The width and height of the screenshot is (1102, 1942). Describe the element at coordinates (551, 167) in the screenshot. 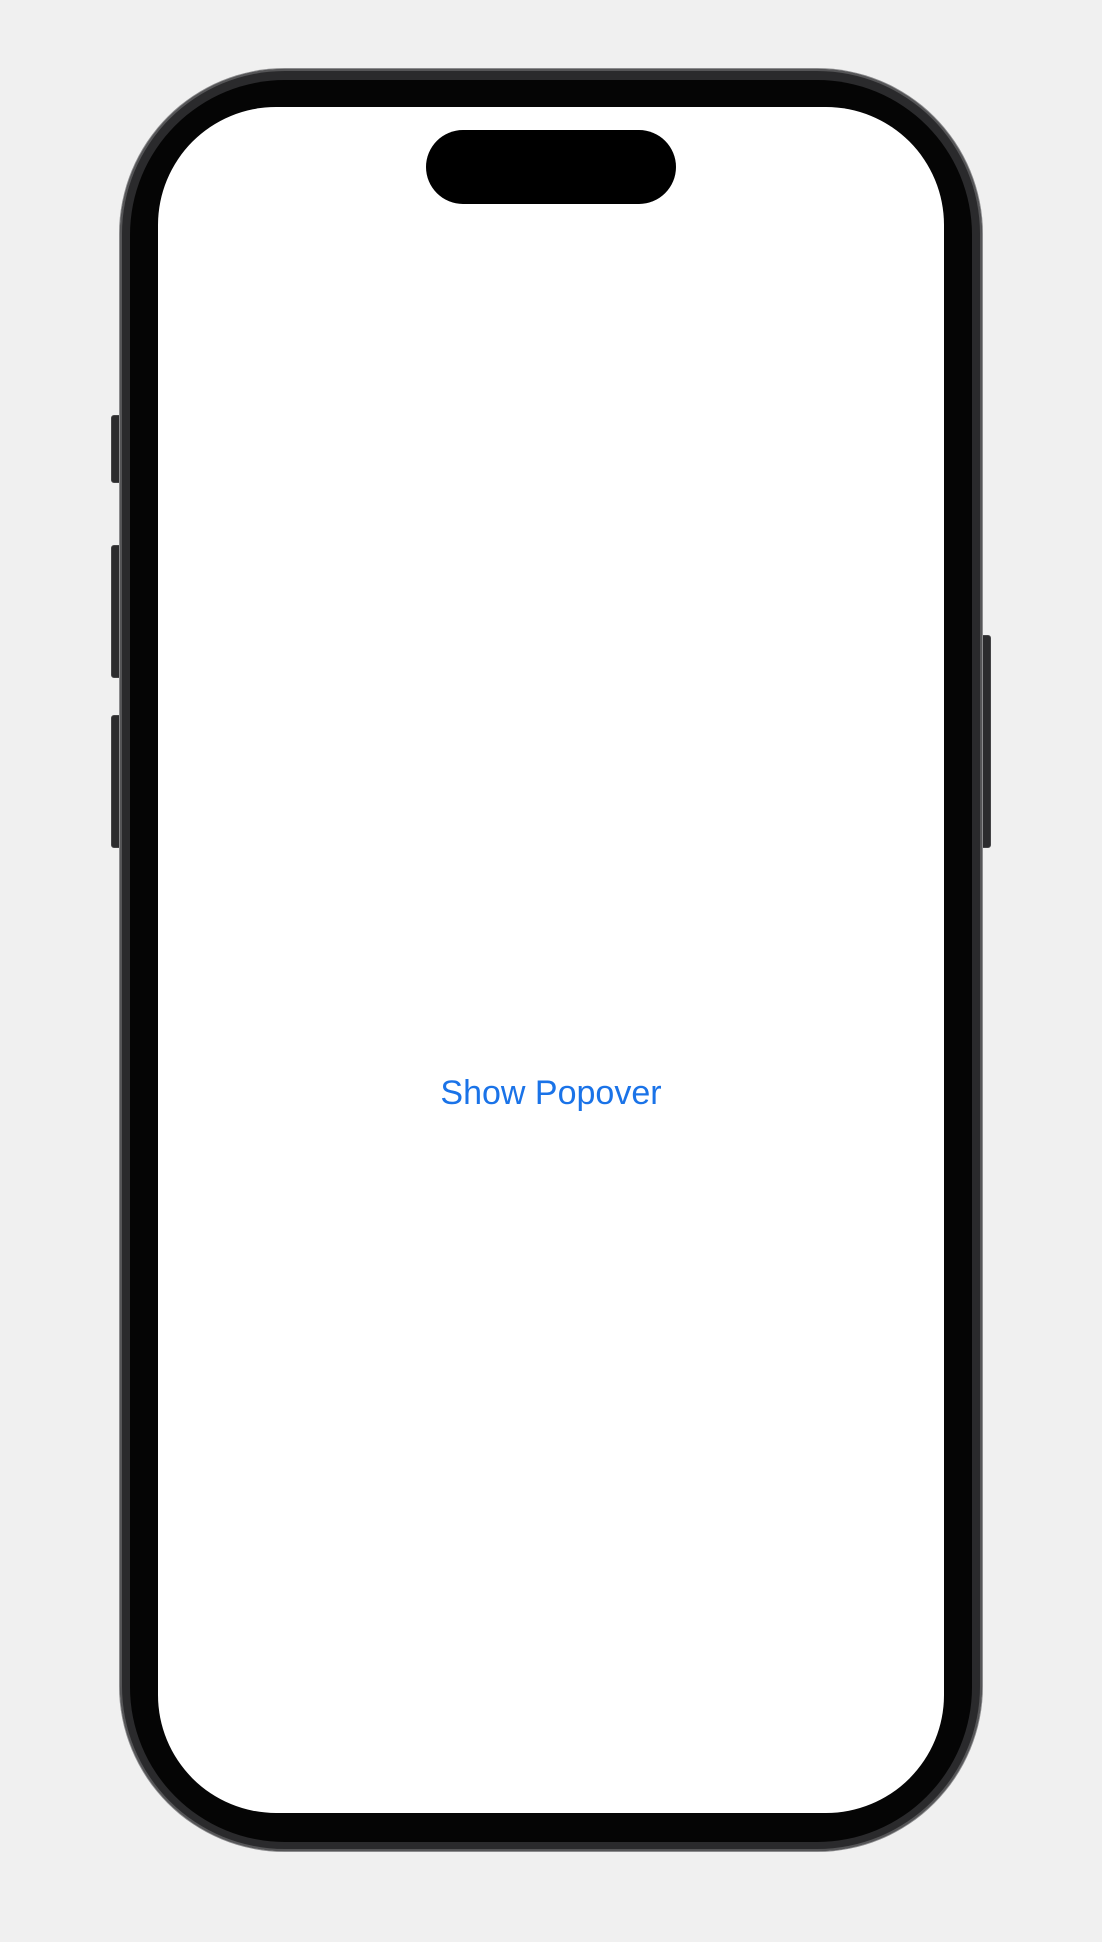

I see `dynamic-island` at that location.